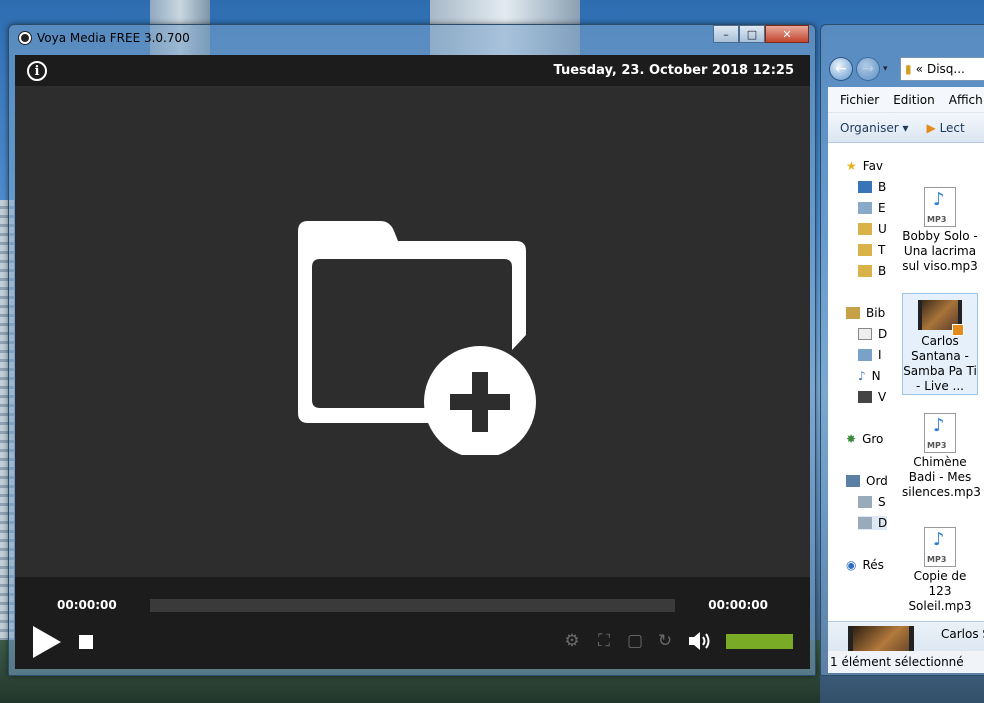 The width and height of the screenshot is (984, 703). What do you see at coordinates (665, 641) in the screenshot?
I see `repeat-icon: ↻` at bounding box center [665, 641].